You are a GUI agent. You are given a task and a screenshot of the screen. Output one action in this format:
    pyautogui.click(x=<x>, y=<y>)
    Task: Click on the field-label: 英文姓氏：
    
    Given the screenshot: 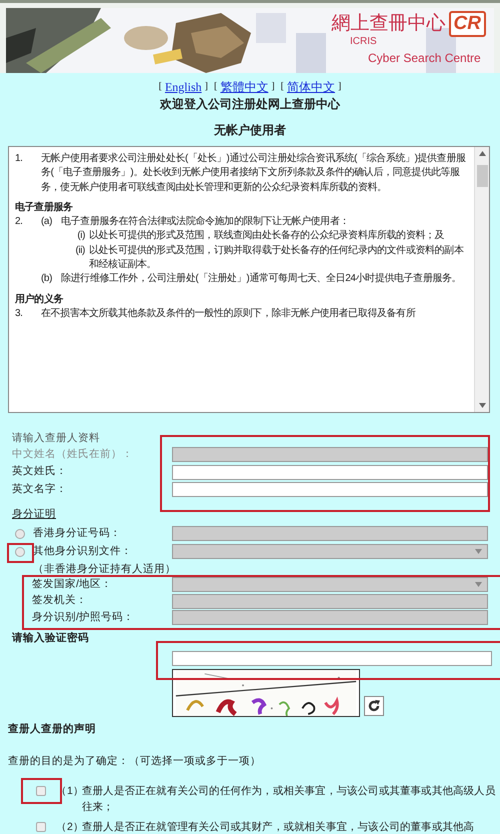 What is the action you would take?
    pyautogui.click(x=40, y=472)
    